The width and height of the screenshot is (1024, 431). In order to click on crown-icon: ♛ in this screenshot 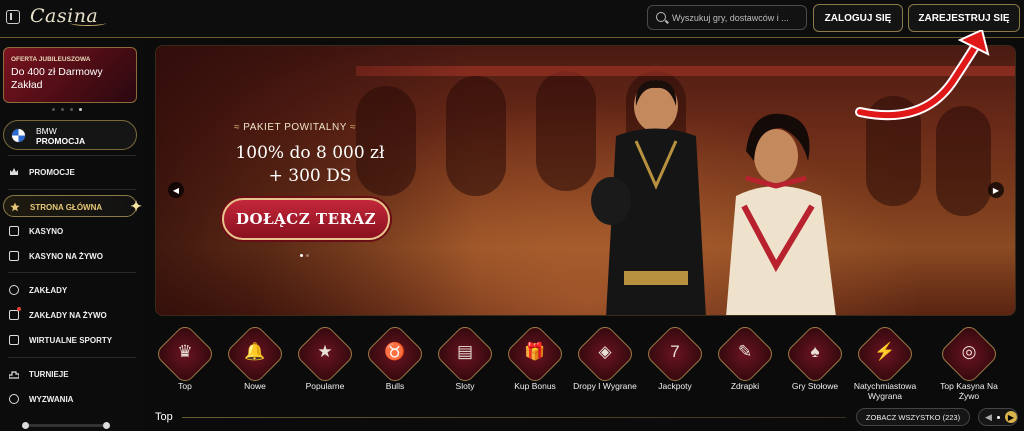, I will do `click(185, 351)`.